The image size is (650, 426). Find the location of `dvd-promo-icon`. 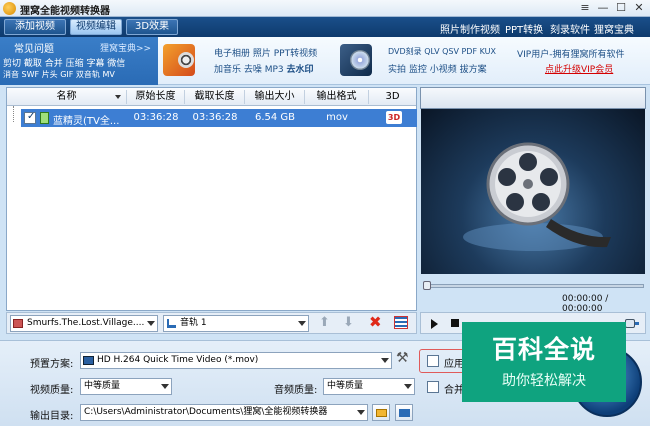

dvd-promo-icon is located at coordinates (356, 60).